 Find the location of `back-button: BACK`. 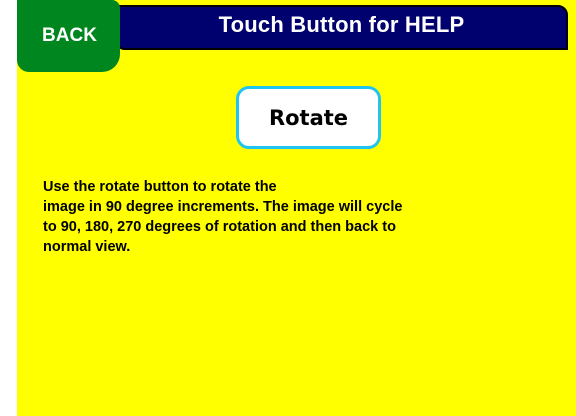

back-button: BACK is located at coordinates (68, 36).